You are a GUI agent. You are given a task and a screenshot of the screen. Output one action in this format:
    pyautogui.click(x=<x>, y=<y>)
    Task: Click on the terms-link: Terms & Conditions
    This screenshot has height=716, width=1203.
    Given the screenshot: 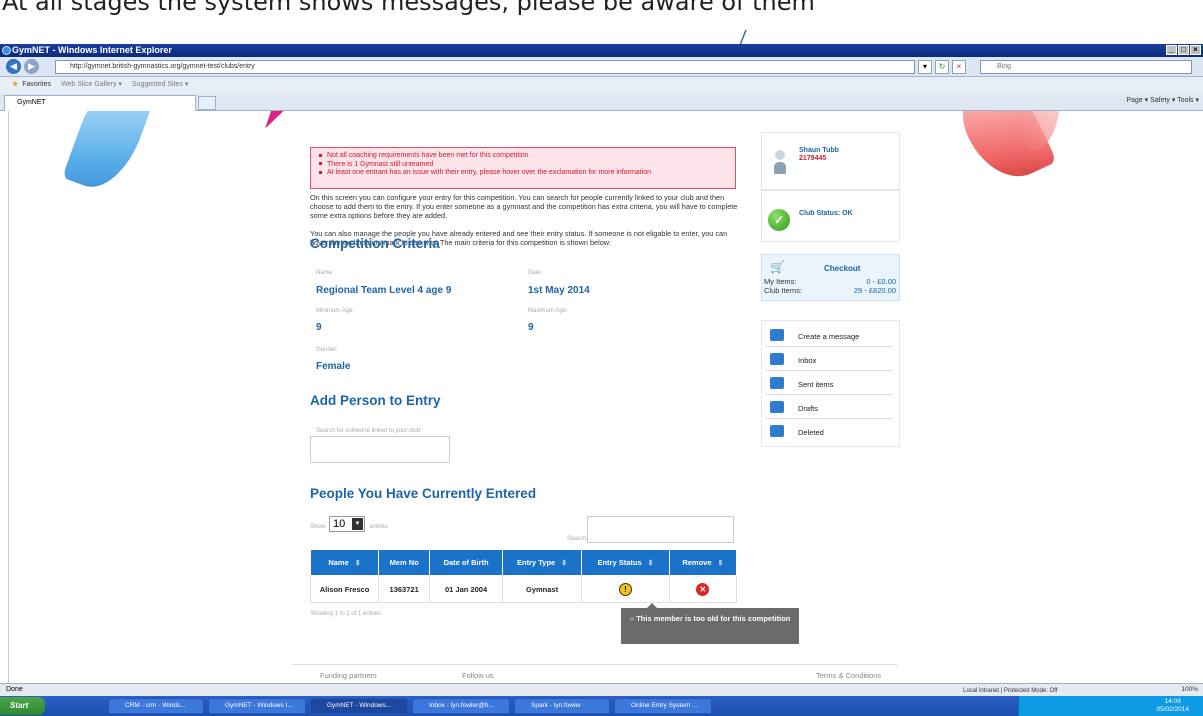 What is the action you would take?
    pyautogui.click(x=848, y=675)
    